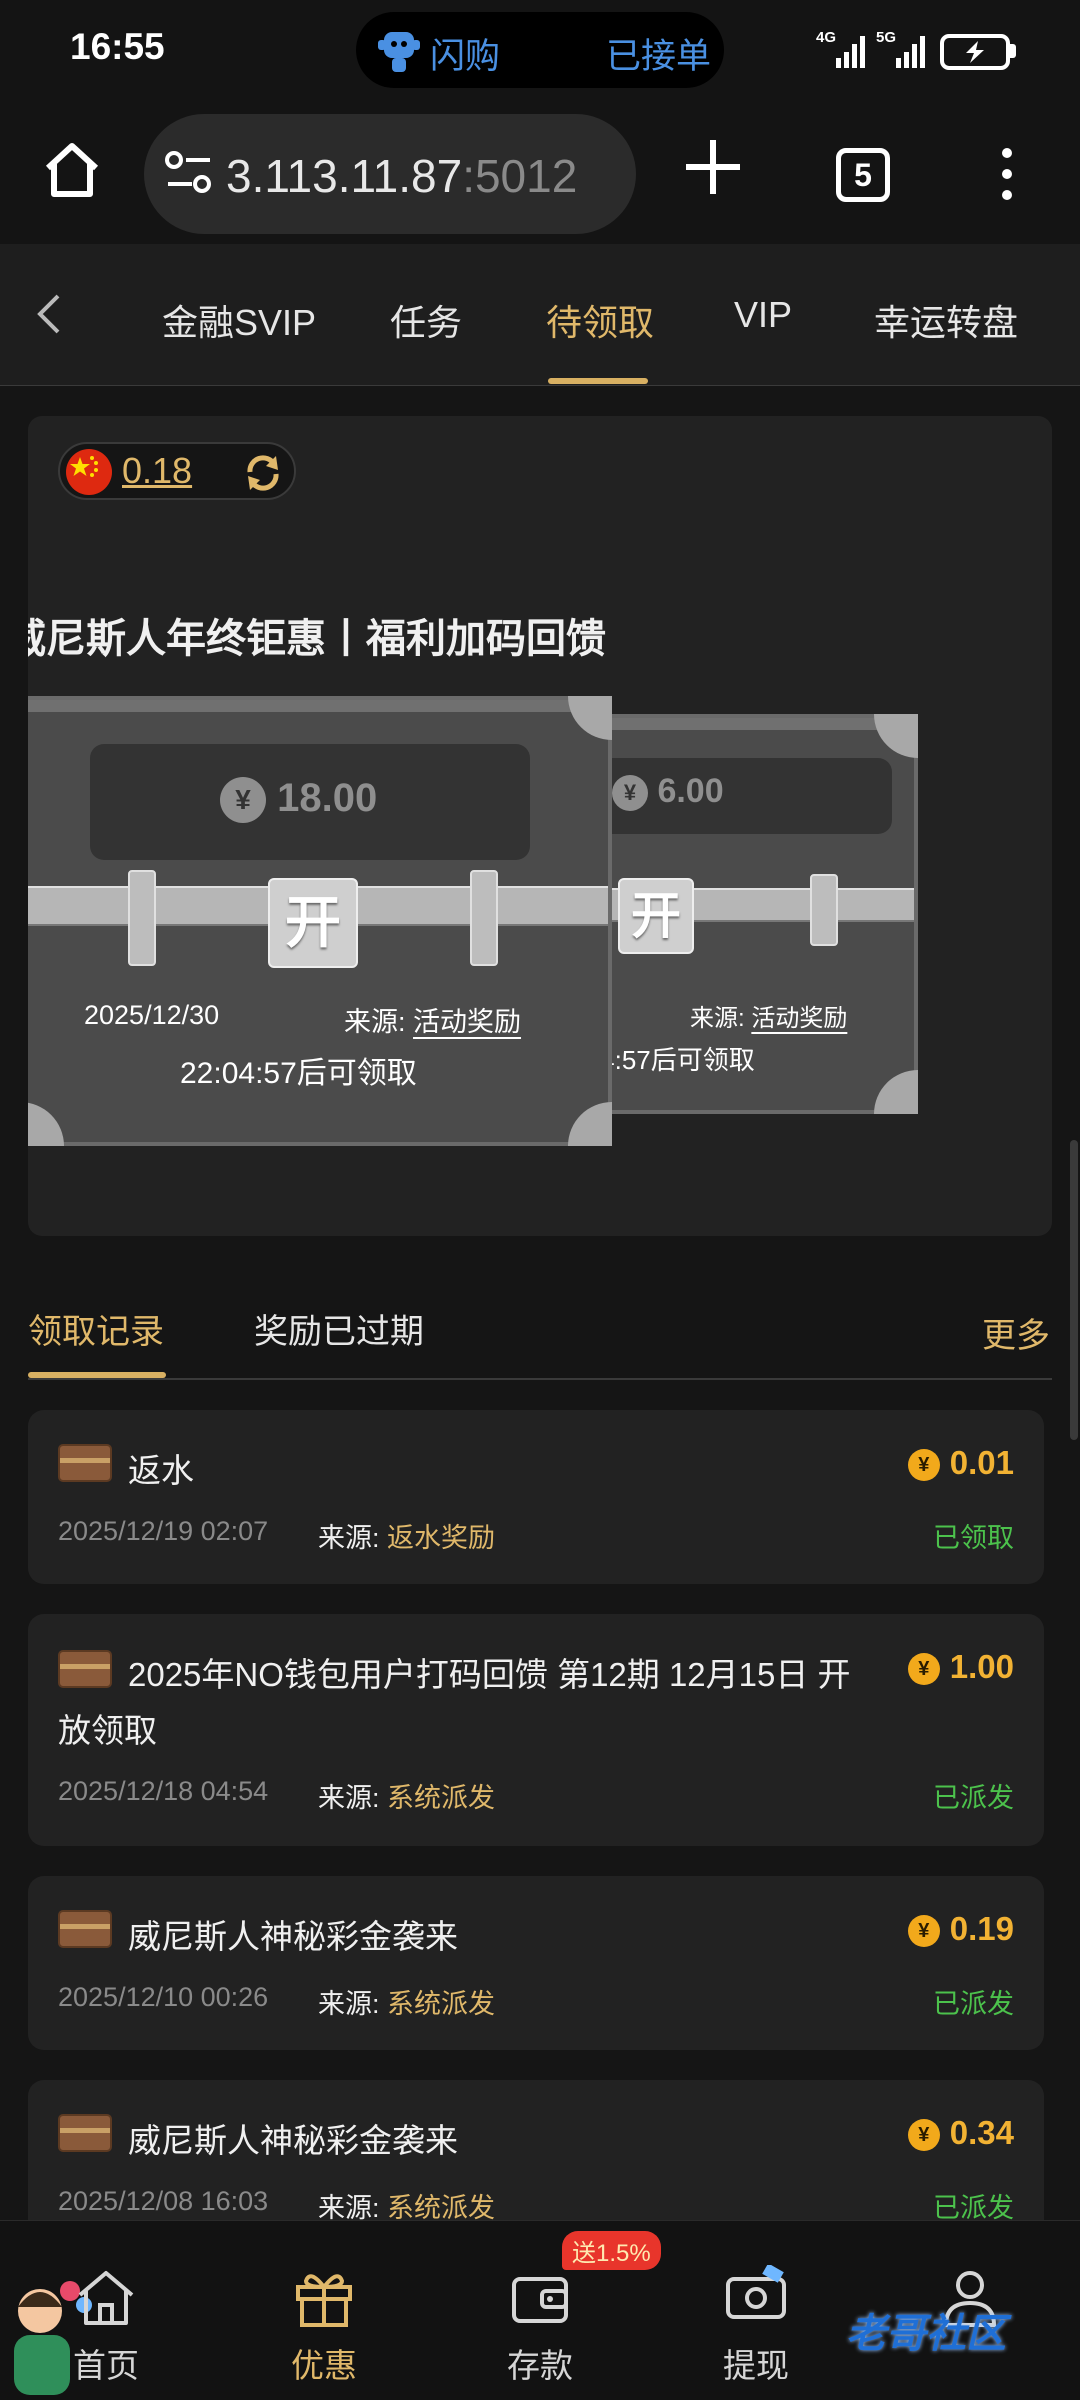 The height and width of the screenshot is (2400, 1080). I want to click on battery-tip, so click(1013, 51).